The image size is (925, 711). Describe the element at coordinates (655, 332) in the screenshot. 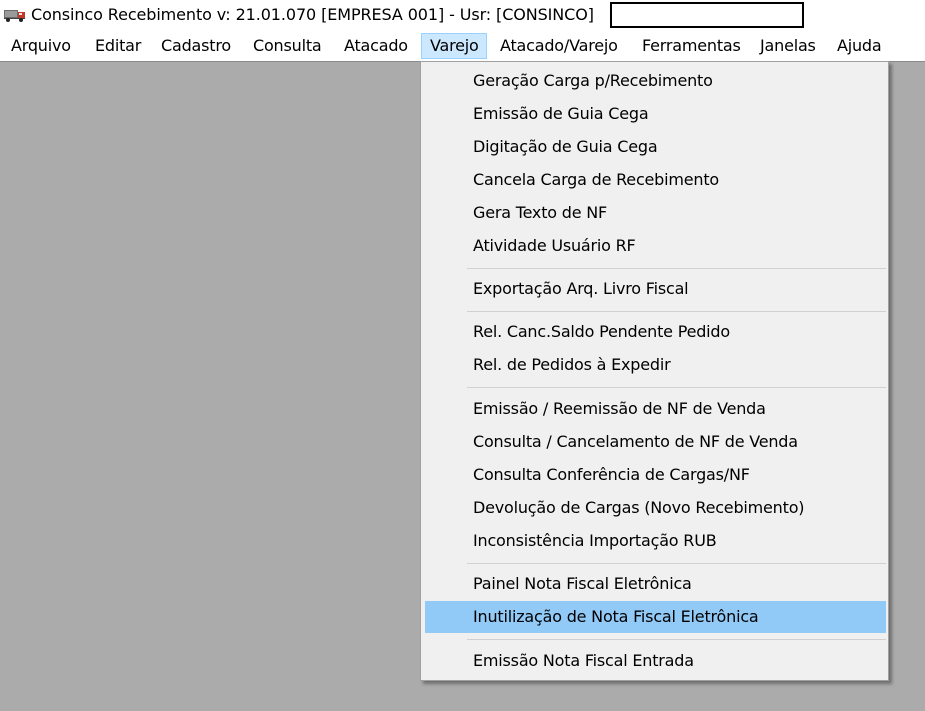

I see `menu-option-rel-canc-saldo: Rel. Canc.Saldo Pendente Pedido` at that location.